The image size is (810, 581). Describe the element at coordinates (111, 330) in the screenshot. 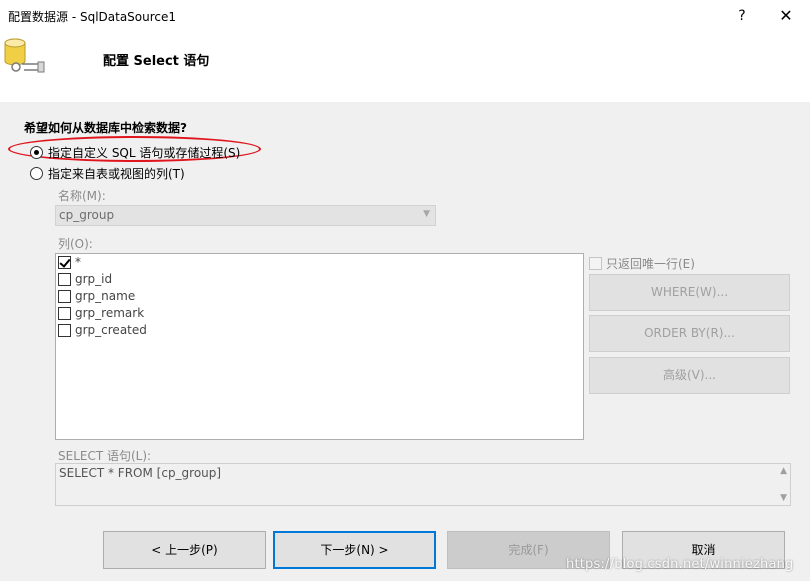

I see `column-label: grp_created` at that location.